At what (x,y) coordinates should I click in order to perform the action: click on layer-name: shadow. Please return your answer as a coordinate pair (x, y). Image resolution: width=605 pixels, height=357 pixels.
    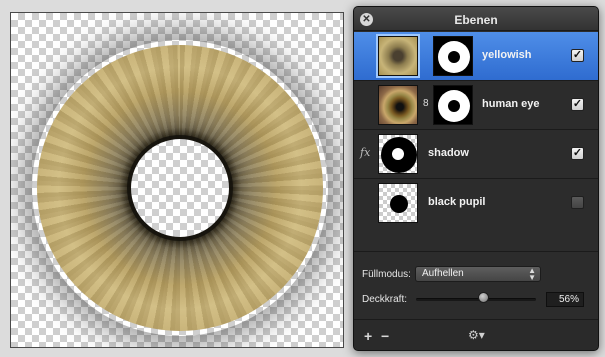
    Looking at the image, I should click on (448, 153).